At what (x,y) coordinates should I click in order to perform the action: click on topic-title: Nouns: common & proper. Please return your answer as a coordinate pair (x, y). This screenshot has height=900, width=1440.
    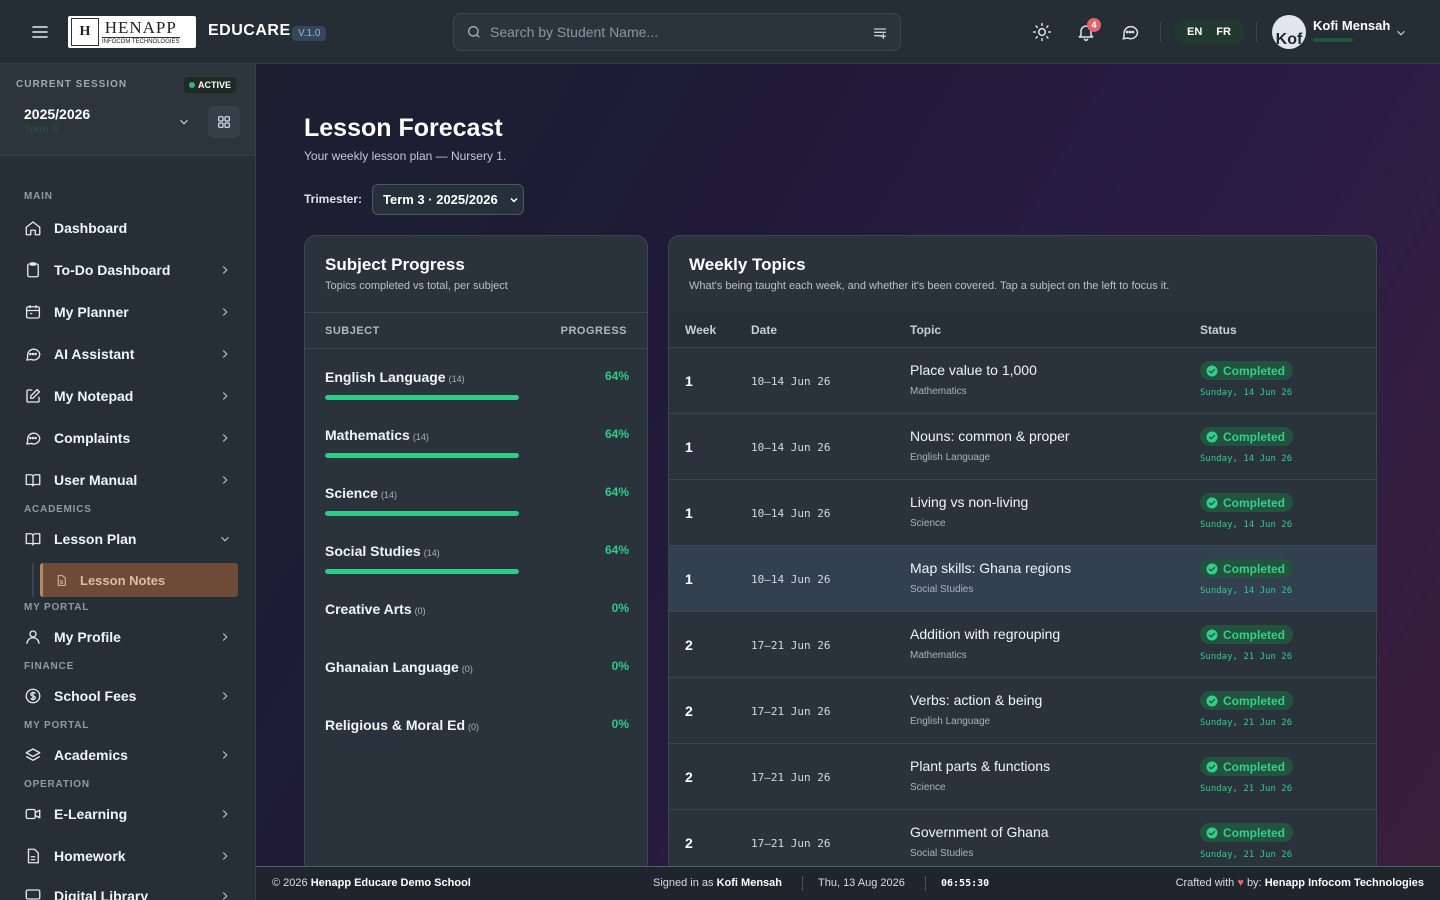
    Looking at the image, I should click on (990, 436).